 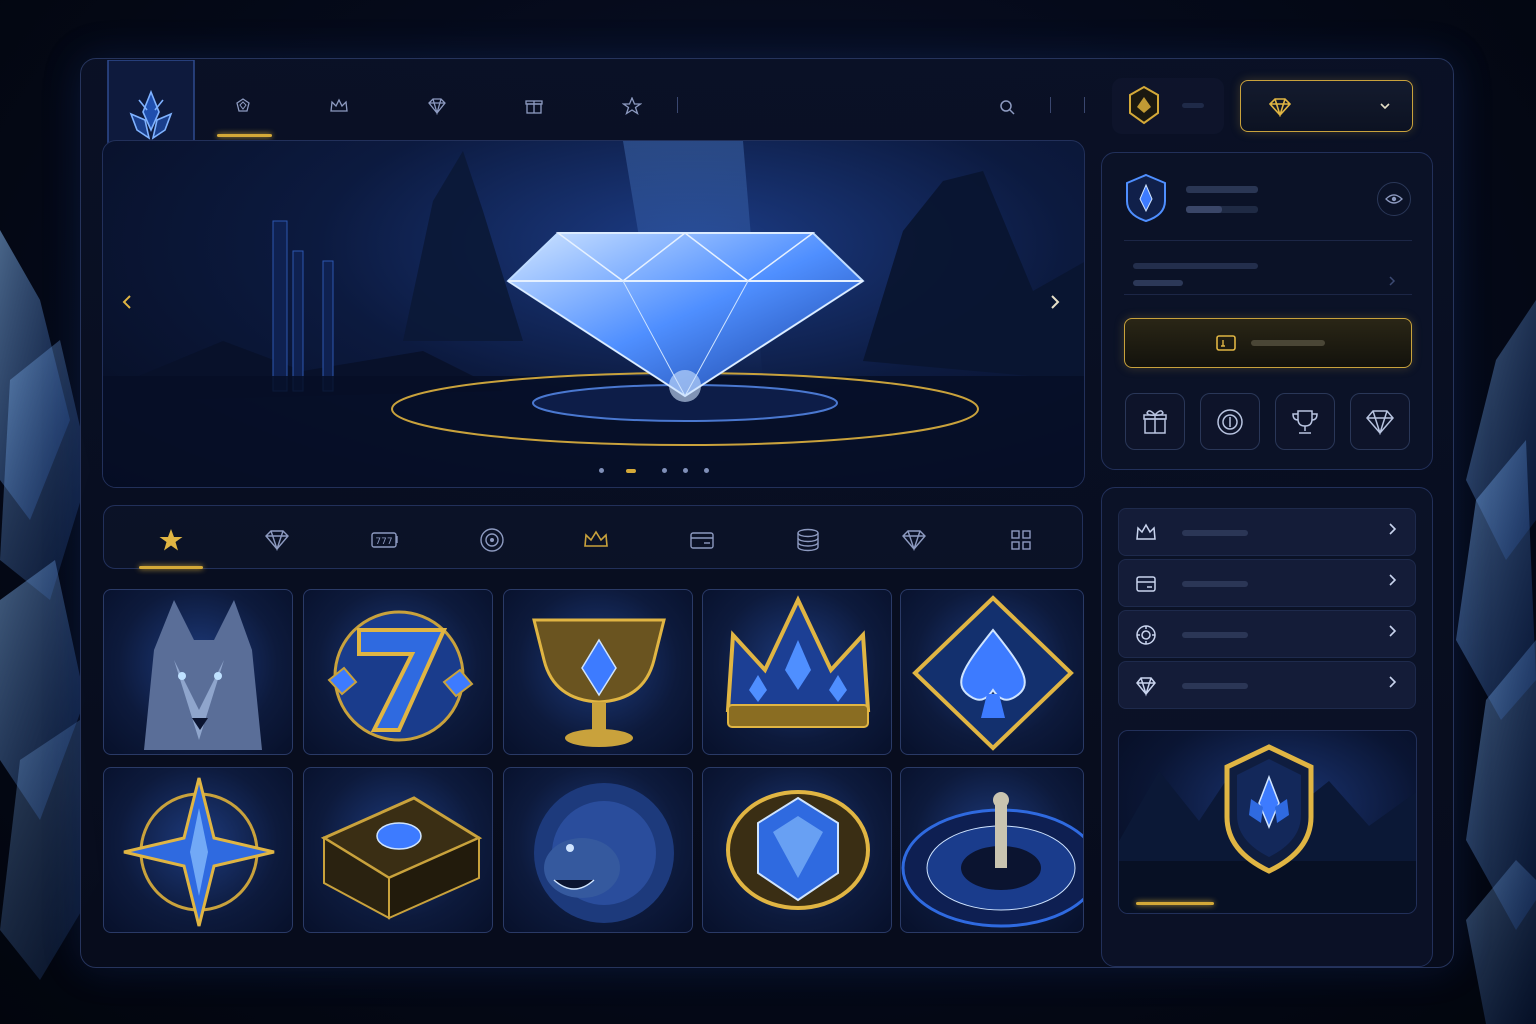 What do you see at coordinates (1204, 209) in the screenshot?
I see `level-progress-fill` at bounding box center [1204, 209].